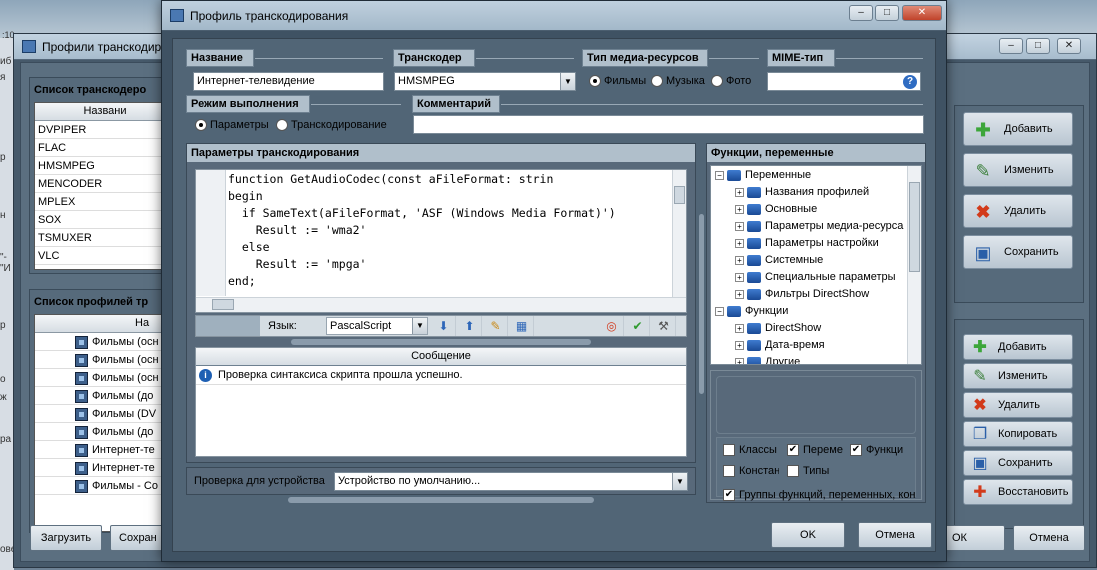 The width and height of the screenshot is (1097, 570). Describe the element at coordinates (485, 81) in the screenshot. I see `transcoder-select: HMSMPEG ▼` at that location.